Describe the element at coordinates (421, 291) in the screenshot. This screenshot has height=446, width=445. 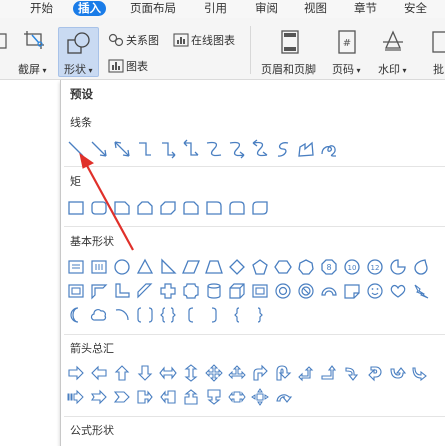
I see `lightning-bolt-icon` at that location.